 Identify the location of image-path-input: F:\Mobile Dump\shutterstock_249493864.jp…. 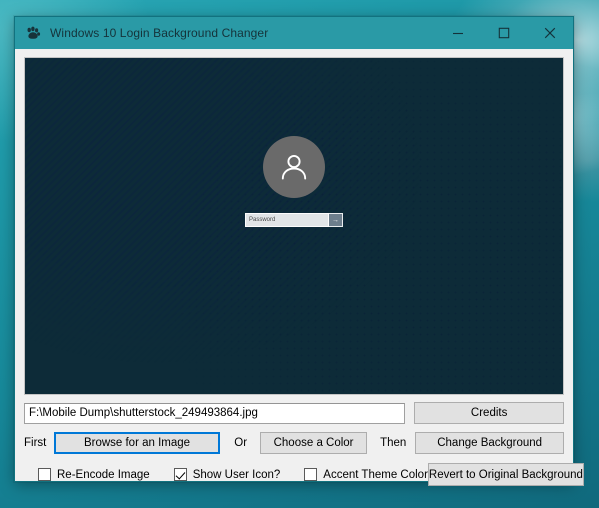
(215, 413).